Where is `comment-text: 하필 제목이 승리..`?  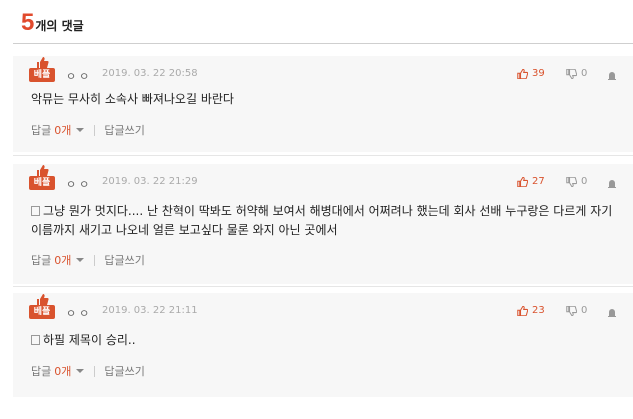 comment-text: 하필 제목이 승리.. is located at coordinates (326, 340).